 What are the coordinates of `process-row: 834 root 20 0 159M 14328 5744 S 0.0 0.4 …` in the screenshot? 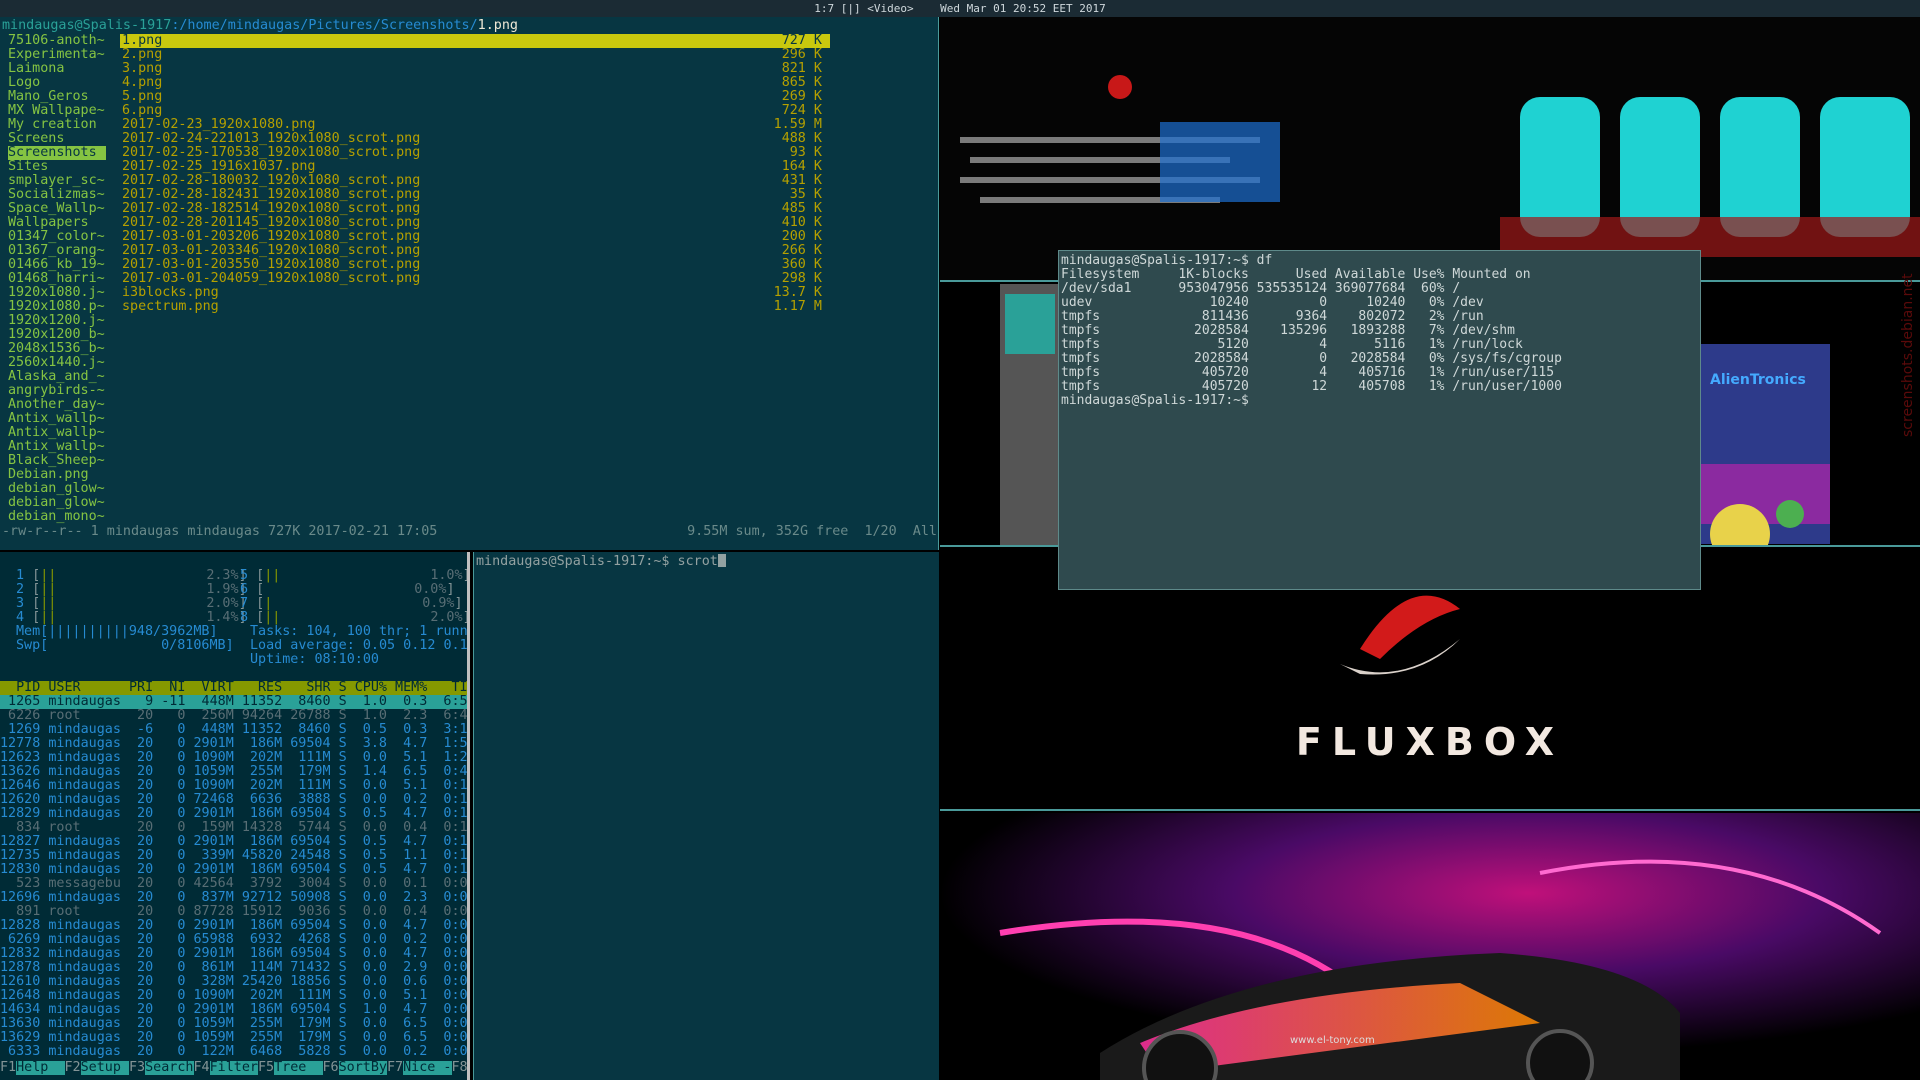 It's located at (233, 828).